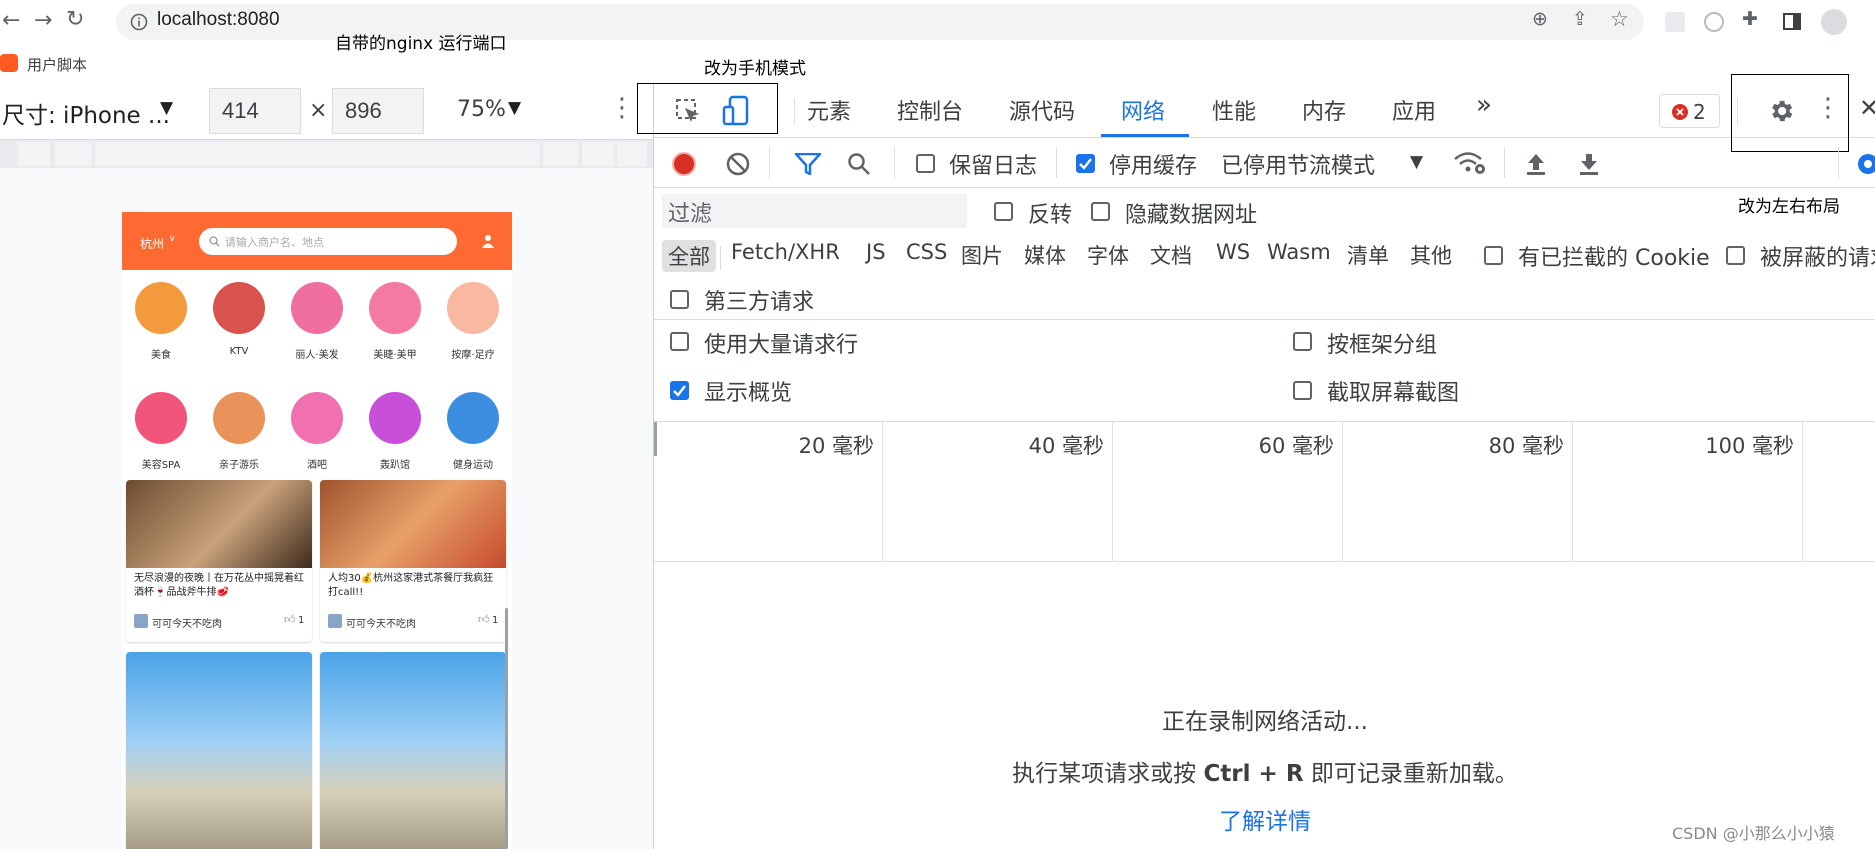 This screenshot has height=849, width=1875. Describe the element at coordinates (1382, 345) in the screenshot. I see `group-by-frame-label: 按框架分组` at that location.